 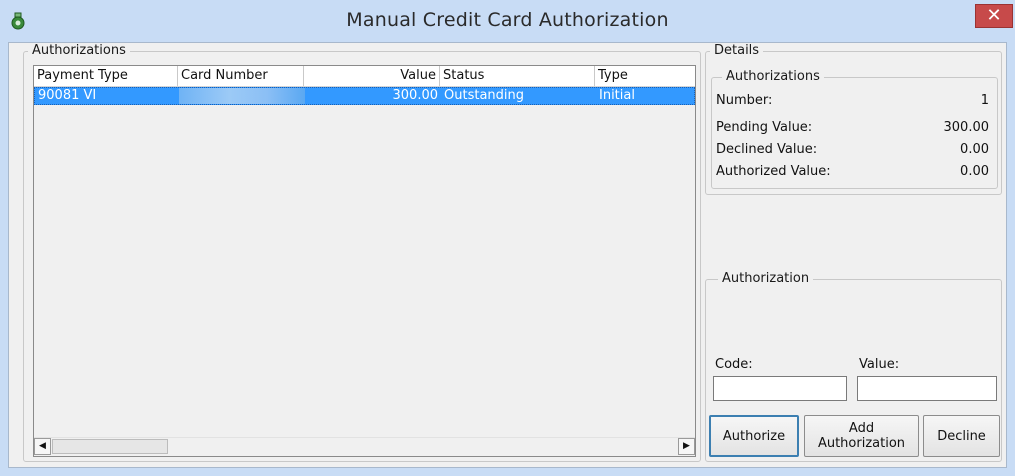 I want to click on title-bar: Manual Credit Card Authorization ✕, so click(x=507, y=21).